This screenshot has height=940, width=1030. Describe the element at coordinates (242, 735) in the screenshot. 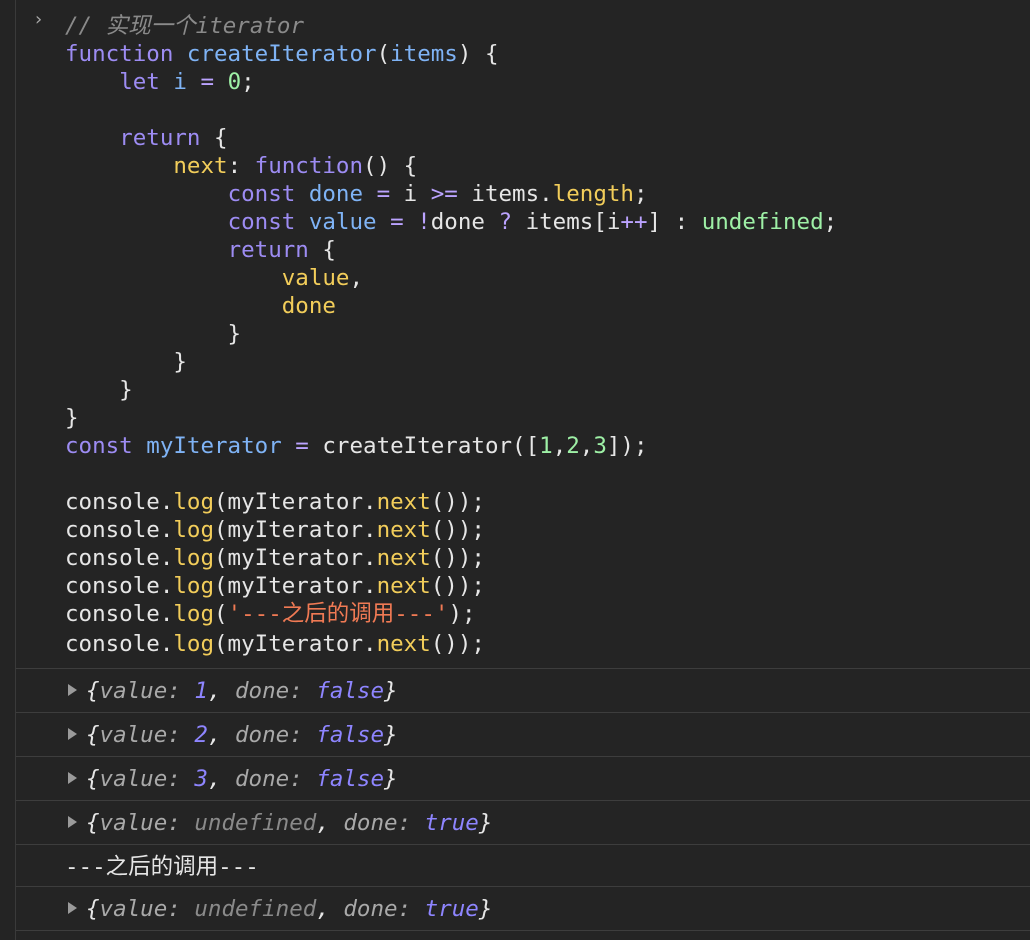

I see `object-preview: {value: 2, done: false}` at that location.